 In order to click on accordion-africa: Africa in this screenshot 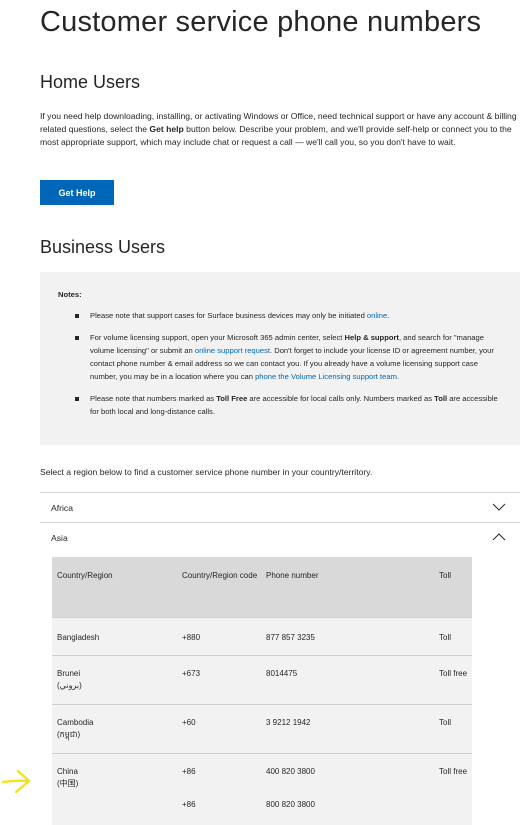, I will do `click(280, 507)`.